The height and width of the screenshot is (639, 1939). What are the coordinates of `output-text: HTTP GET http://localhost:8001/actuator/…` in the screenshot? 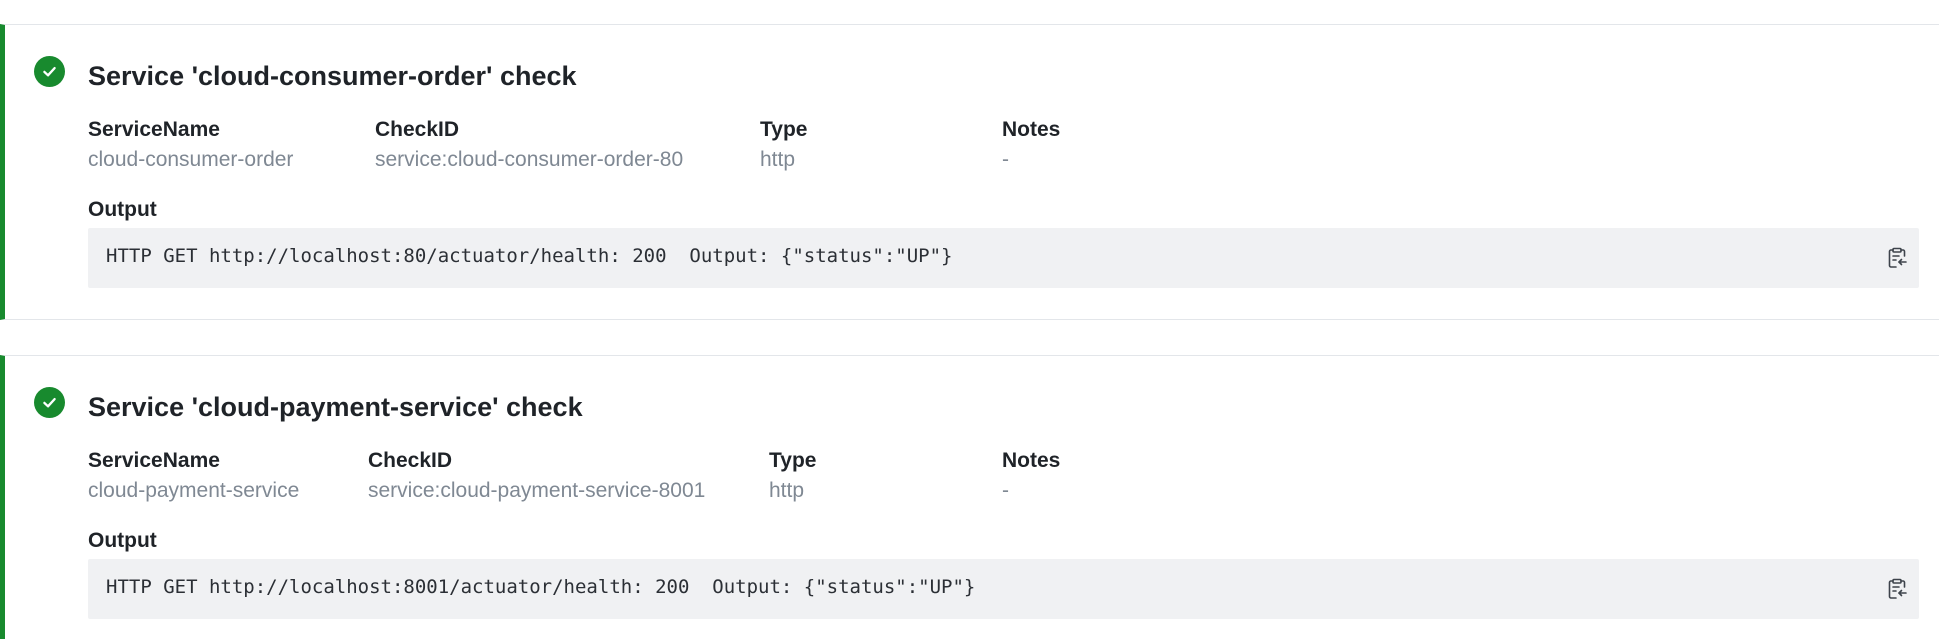 It's located at (541, 587).